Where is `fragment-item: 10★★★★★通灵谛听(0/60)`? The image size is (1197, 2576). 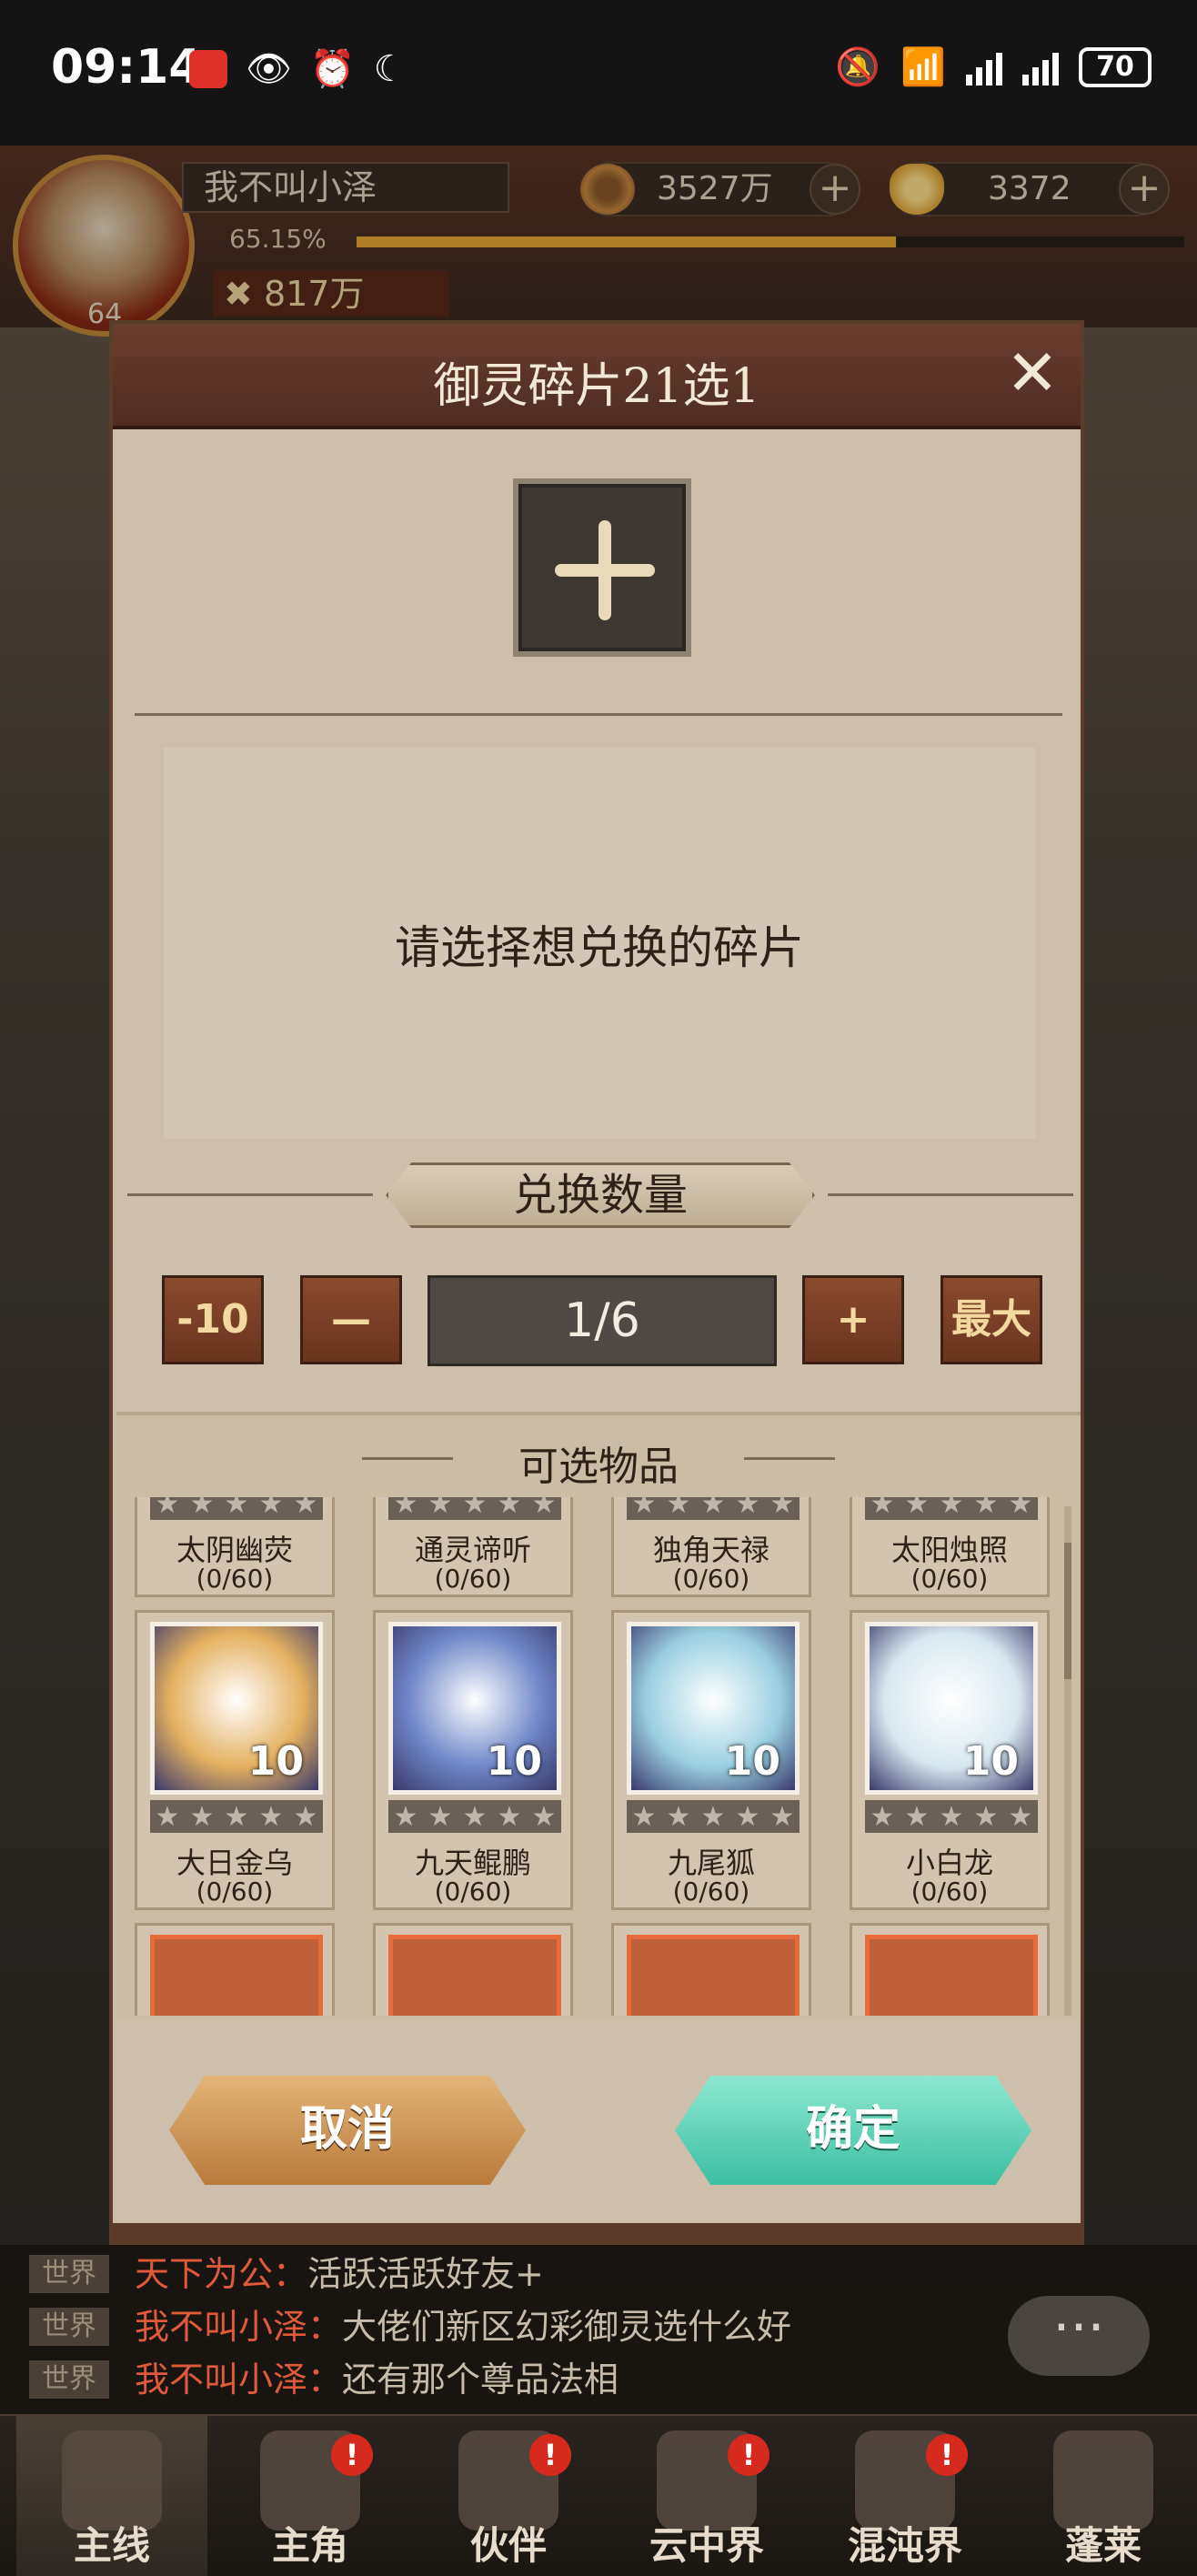
fragment-item: 10★★★★★通灵谛听(0/60) is located at coordinates (473, 1547).